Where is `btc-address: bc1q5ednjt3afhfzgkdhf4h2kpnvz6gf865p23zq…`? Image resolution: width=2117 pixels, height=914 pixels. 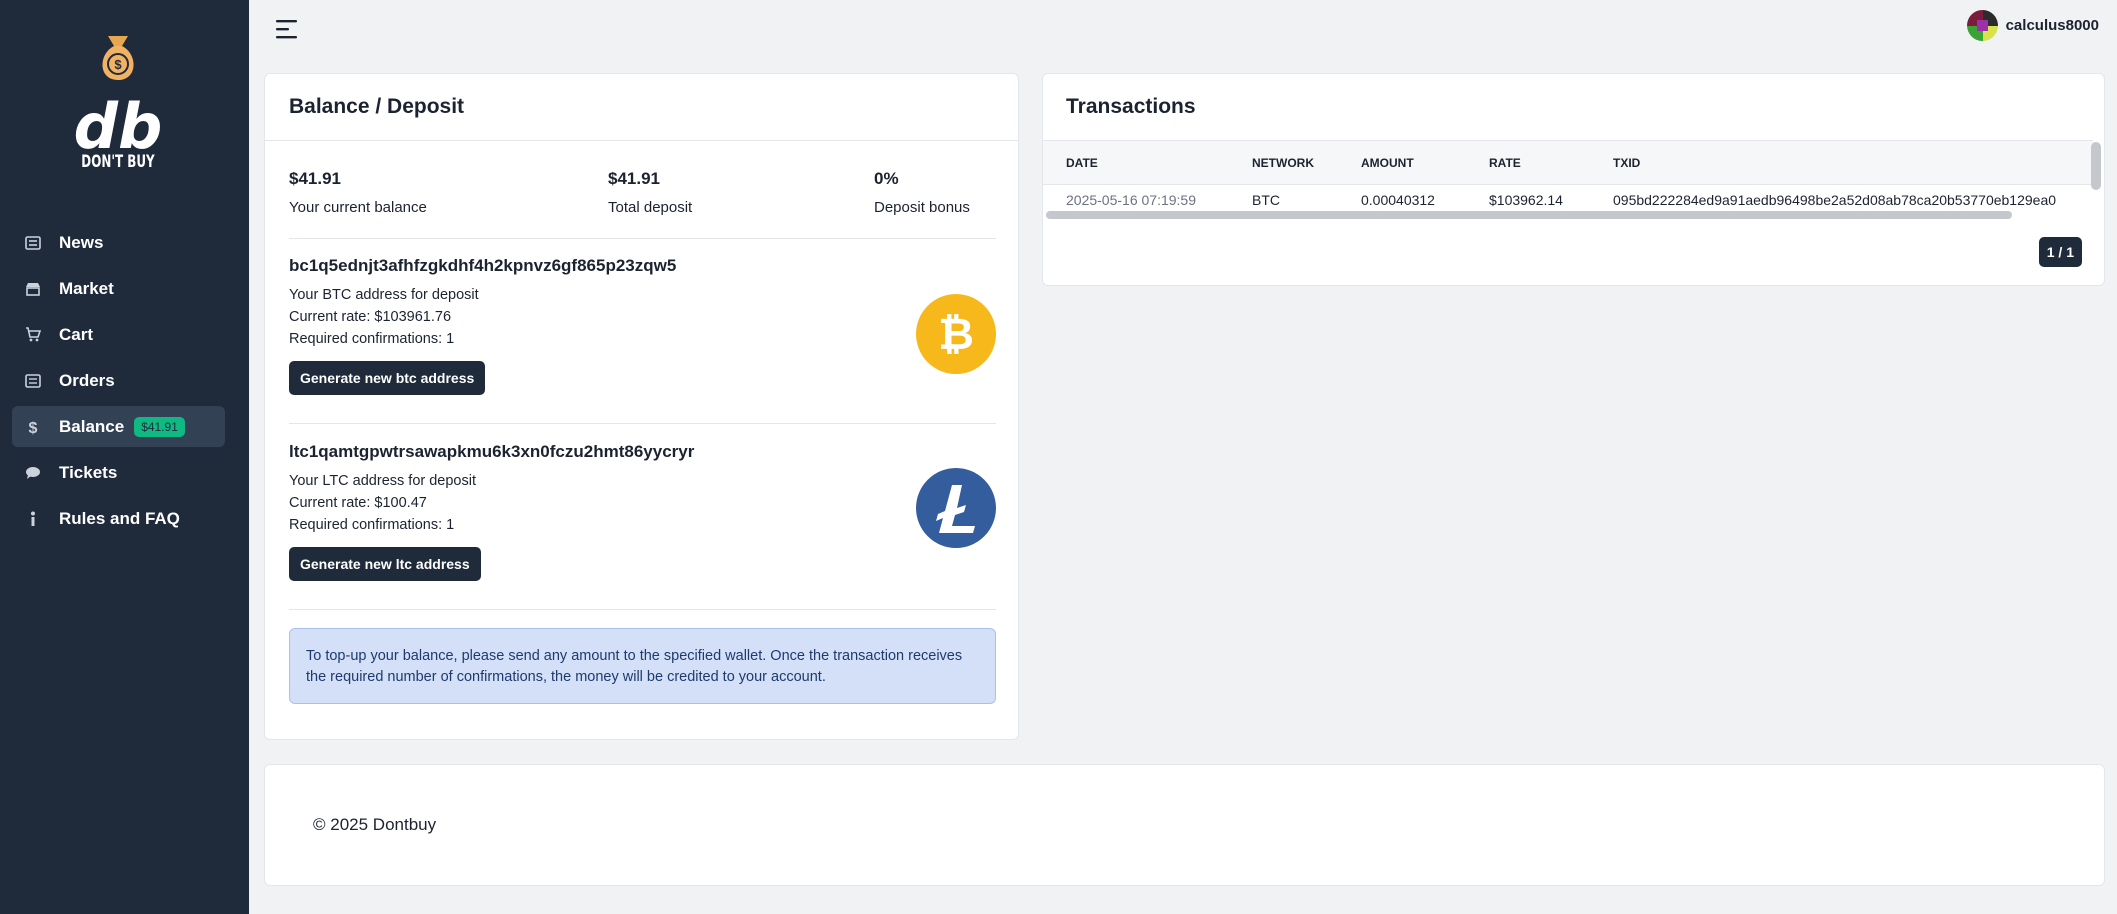
btc-address: bc1q5ednjt3afhfzgkdhf4h2kpnvz6gf865p23zq… is located at coordinates (642, 266).